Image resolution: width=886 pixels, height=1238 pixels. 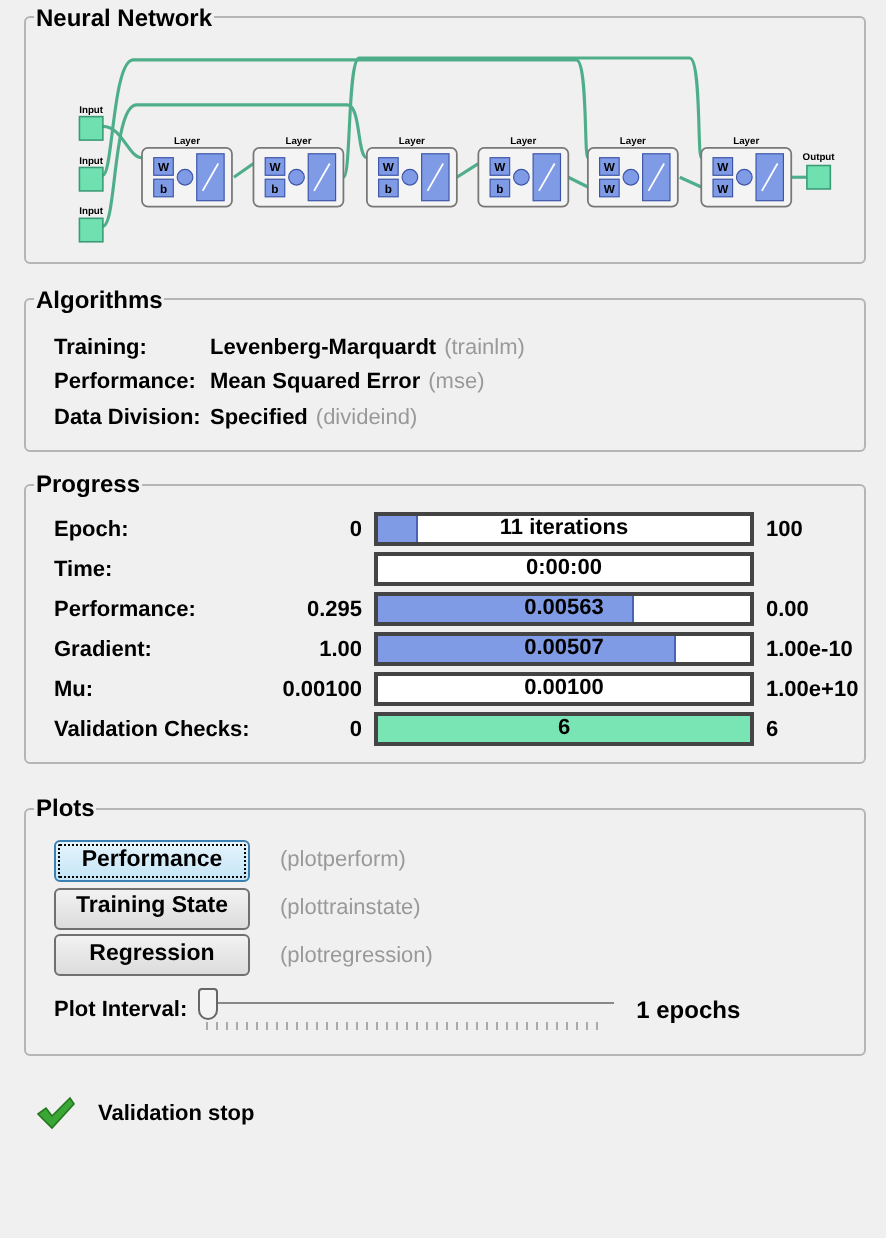 What do you see at coordinates (810, 650) in the screenshot?
I see `end-value: 1.00e-10` at bounding box center [810, 650].